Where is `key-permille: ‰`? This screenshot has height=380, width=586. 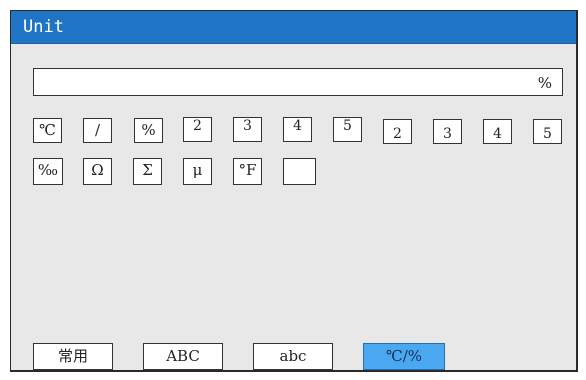
key-permille: ‰ is located at coordinates (48, 171).